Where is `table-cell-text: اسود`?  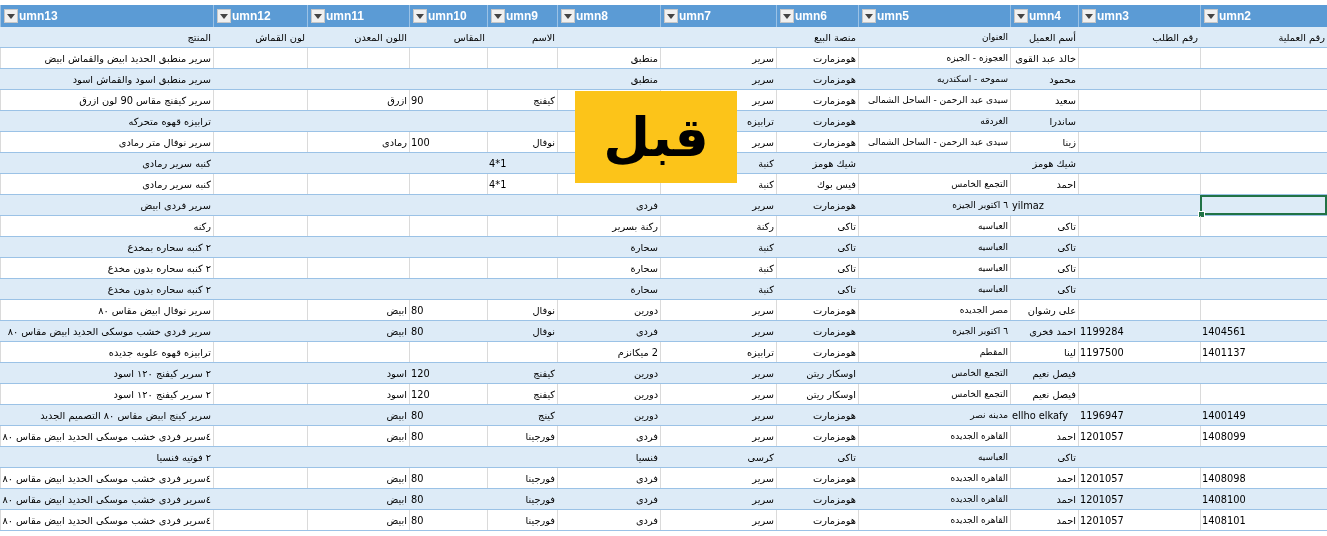 table-cell-text: اسود is located at coordinates (396, 373).